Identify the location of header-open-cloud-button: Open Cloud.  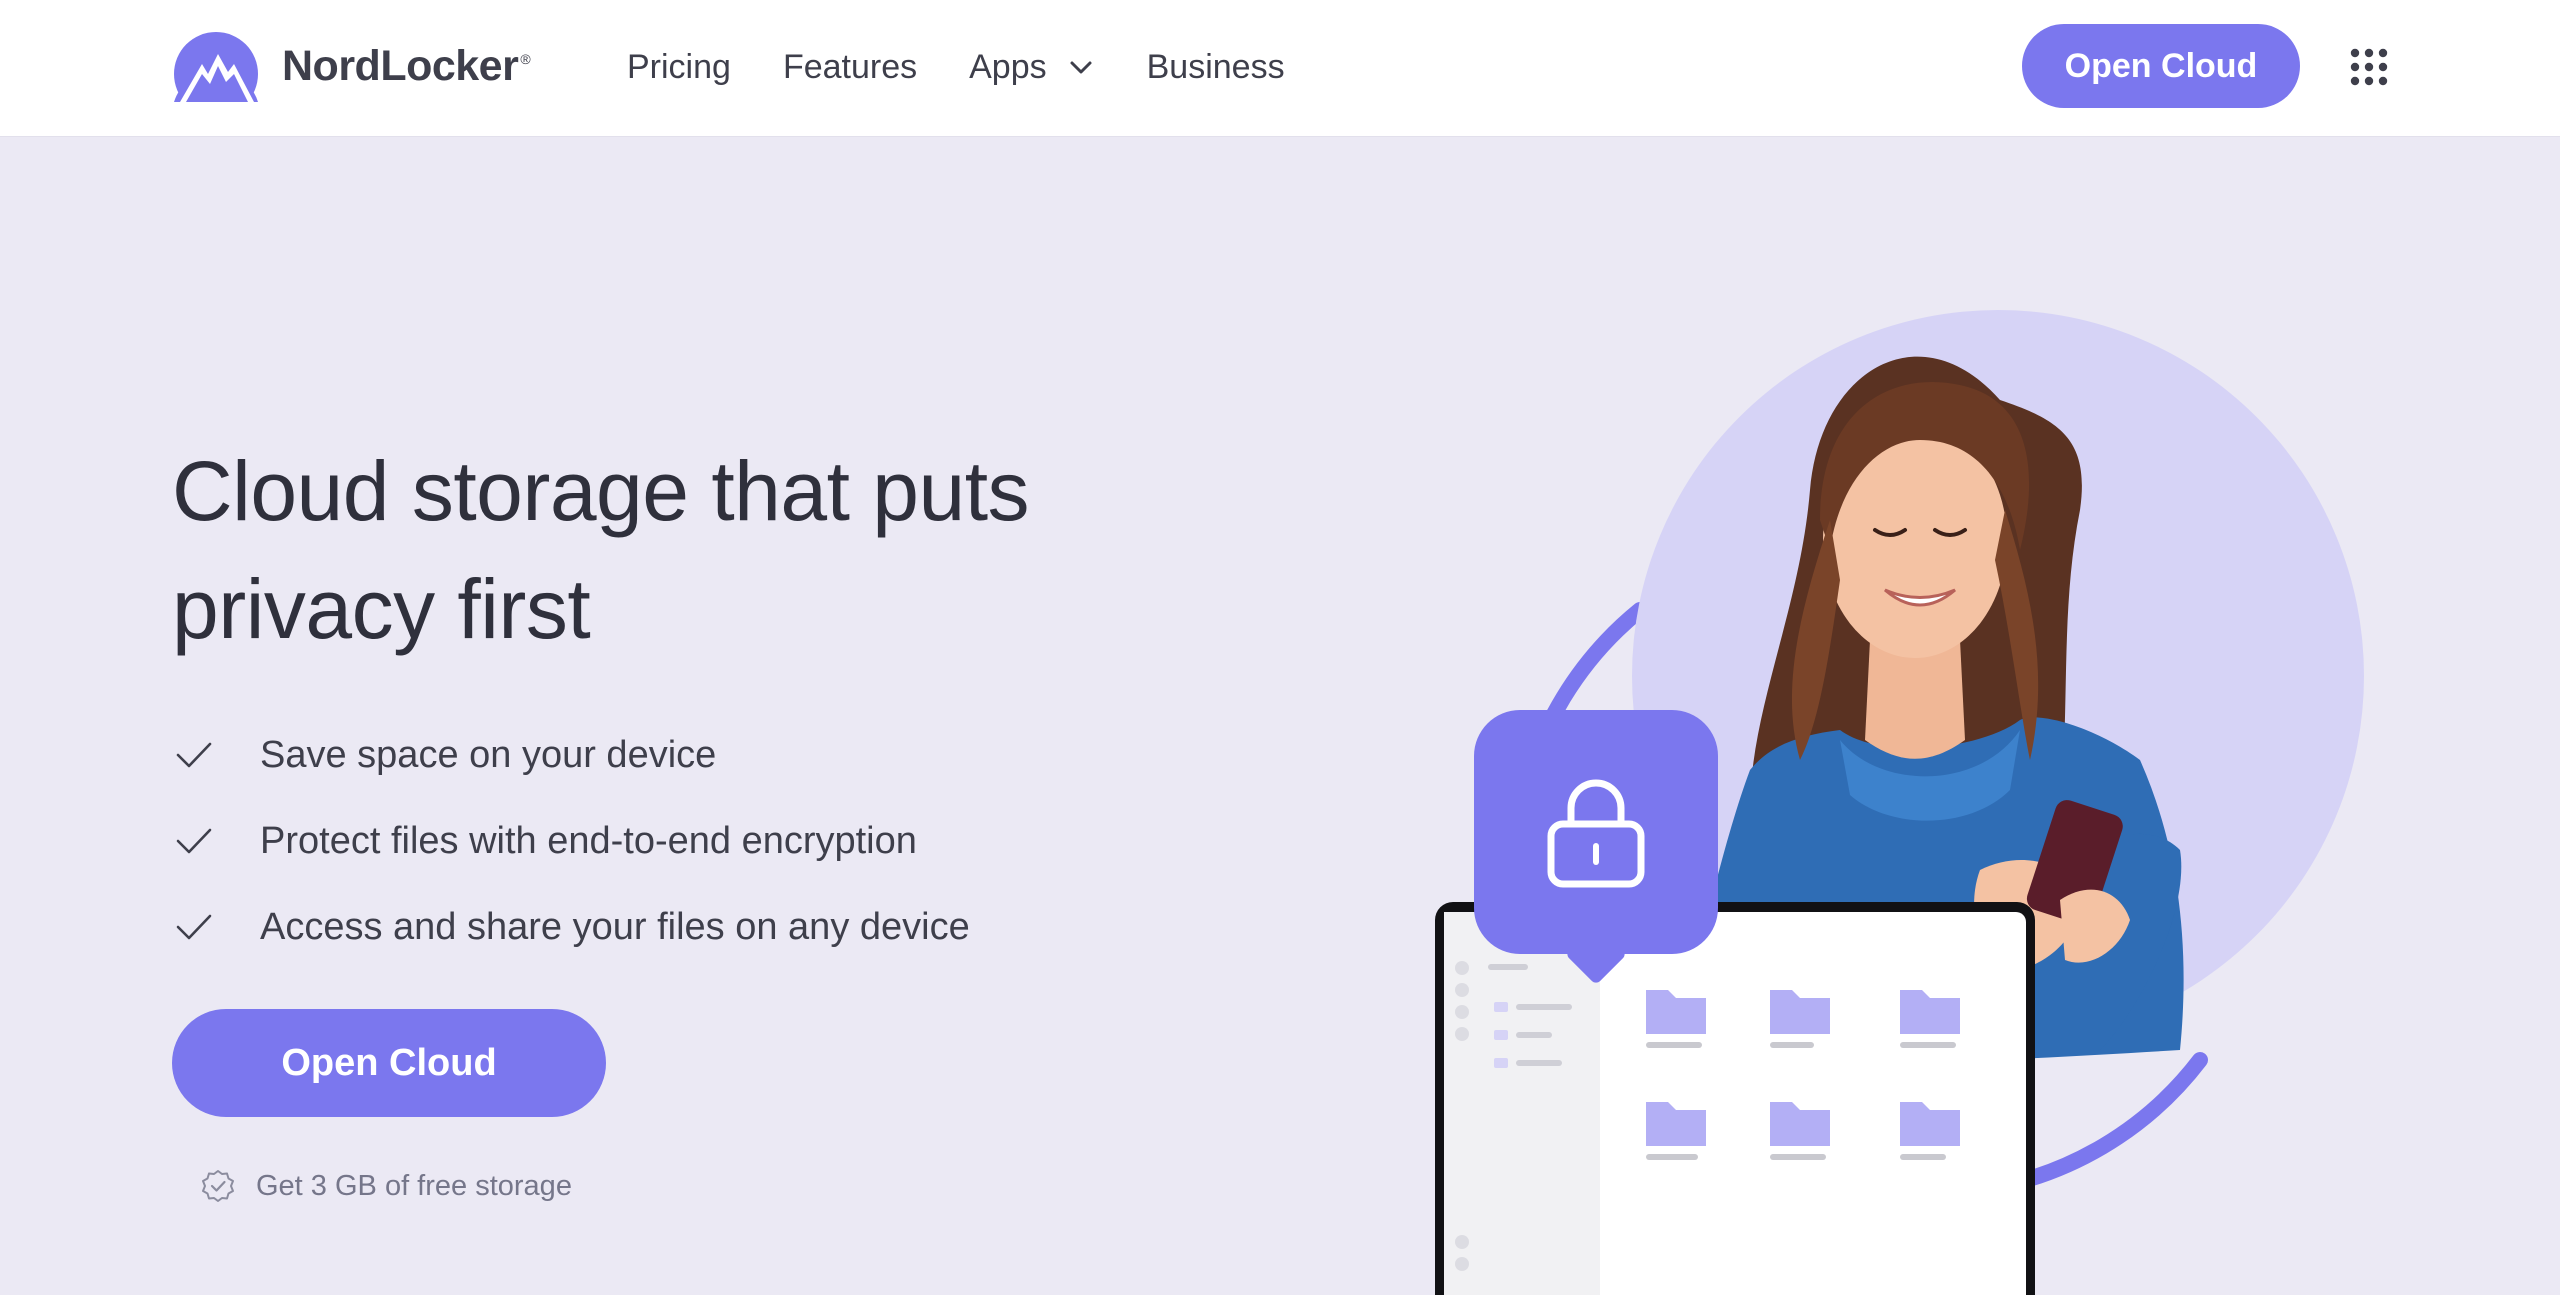
(2161, 66).